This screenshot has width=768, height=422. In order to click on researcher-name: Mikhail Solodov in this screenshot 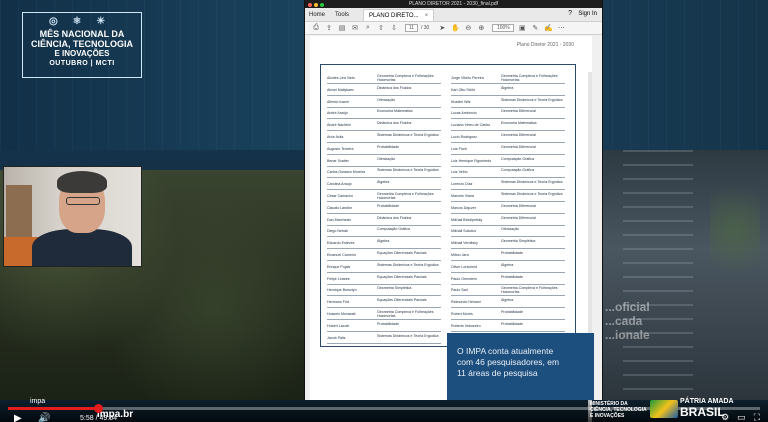, I will do `click(464, 231)`.